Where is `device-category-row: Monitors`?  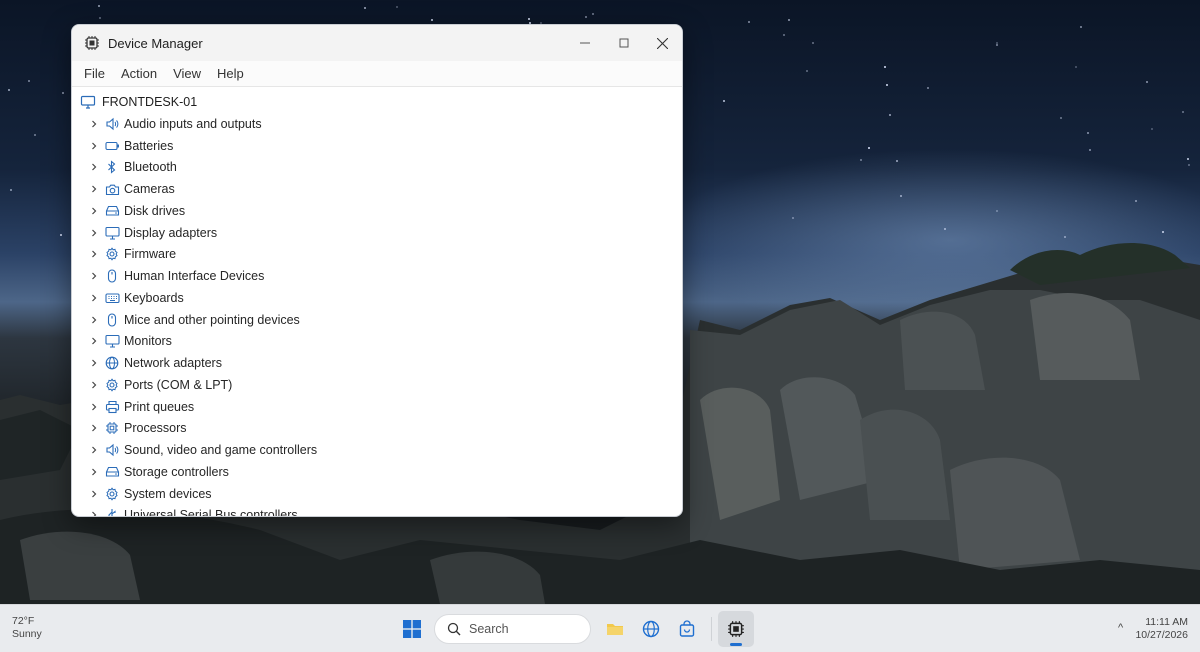
device-category-row: Monitors is located at coordinates (377, 342).